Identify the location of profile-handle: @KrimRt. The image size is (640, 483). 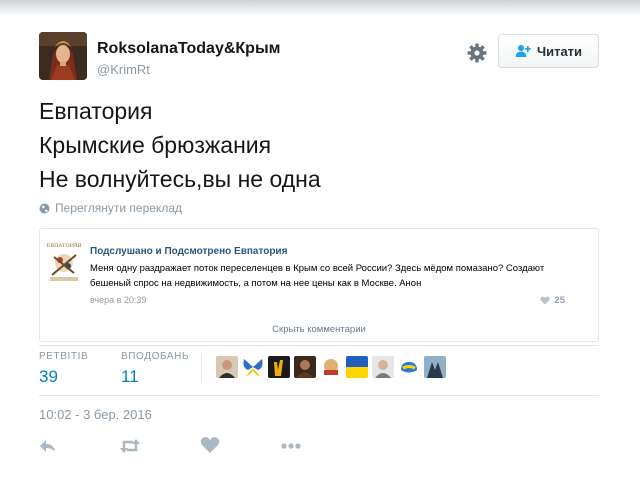
(123, 69).